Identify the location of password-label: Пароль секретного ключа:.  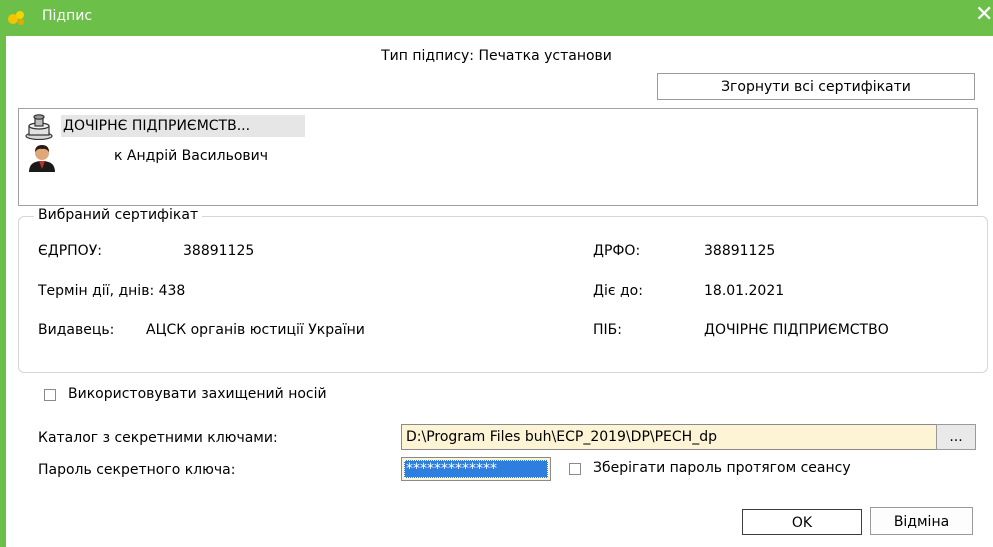
(137, 470).